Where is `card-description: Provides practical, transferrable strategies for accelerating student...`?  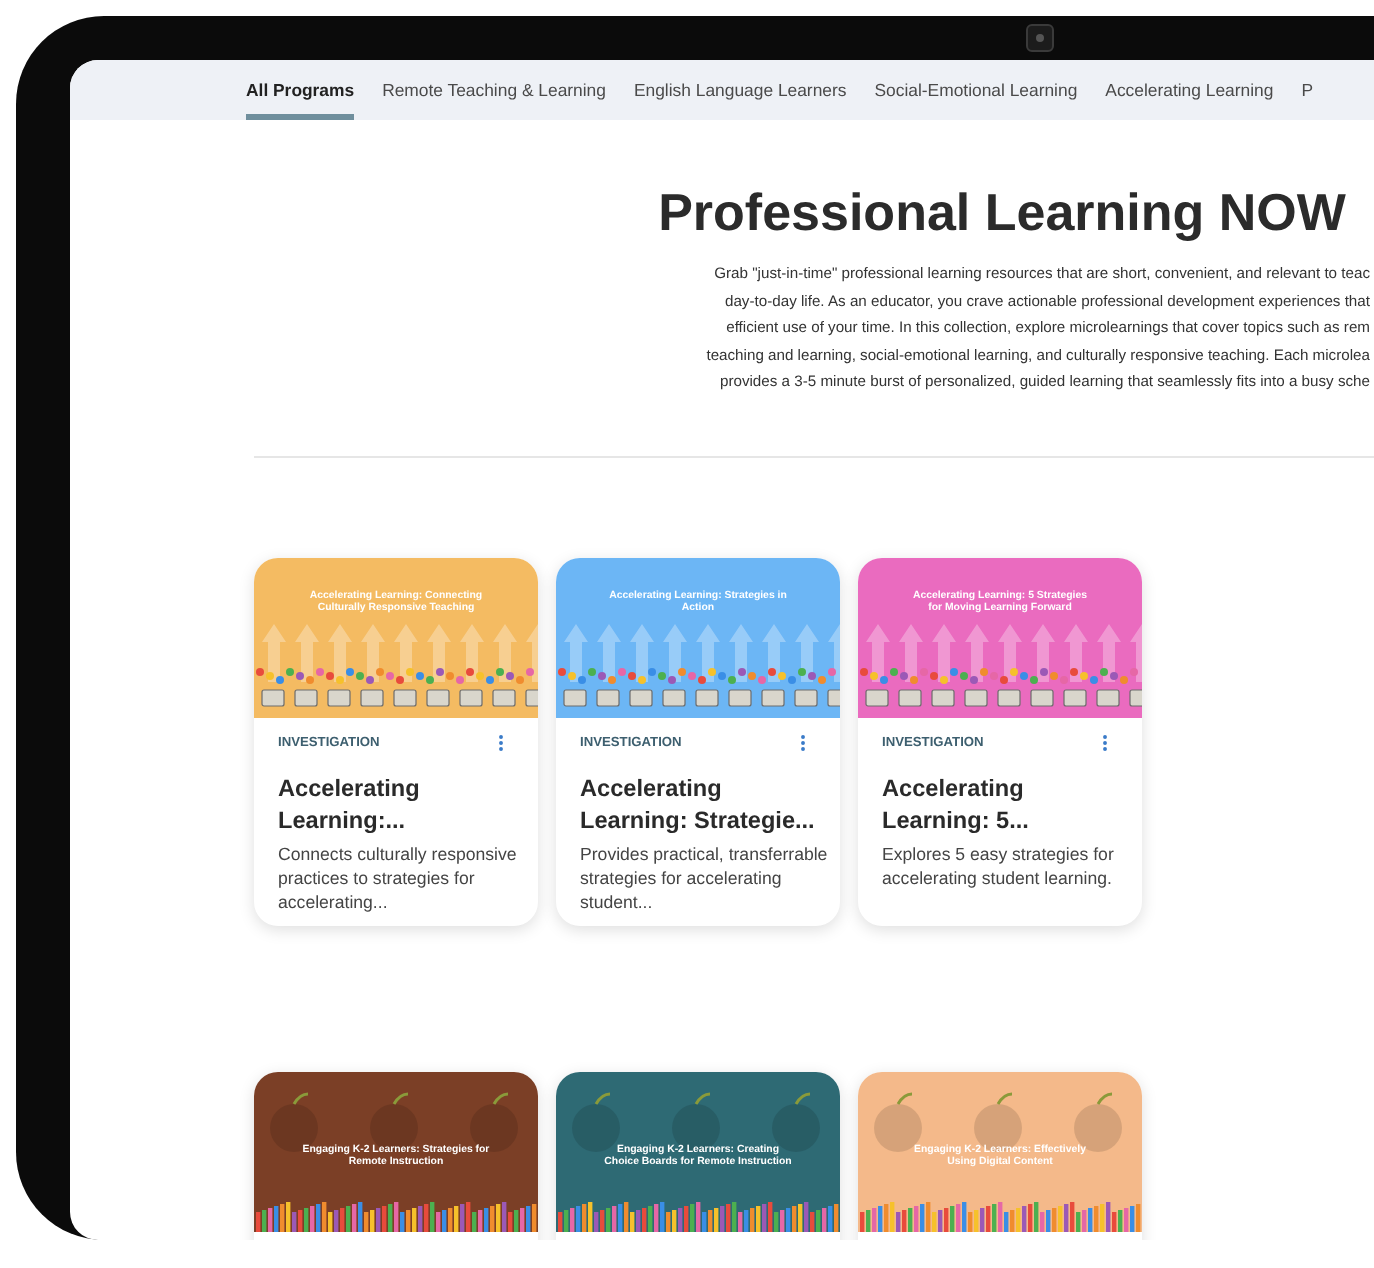 card-description: Provides practical, transferrable strategies for accelerating student... is located at coordinates (705, 877).